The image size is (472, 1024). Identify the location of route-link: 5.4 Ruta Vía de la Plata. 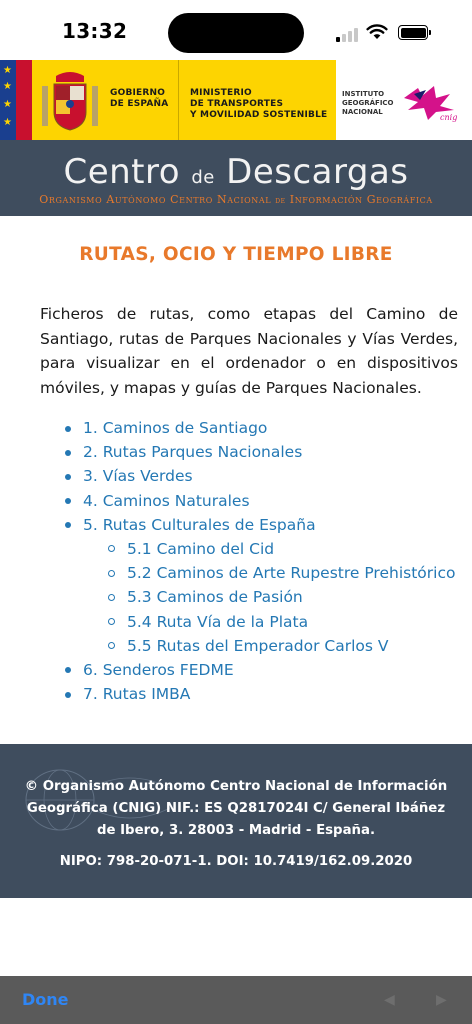
(217, 622).